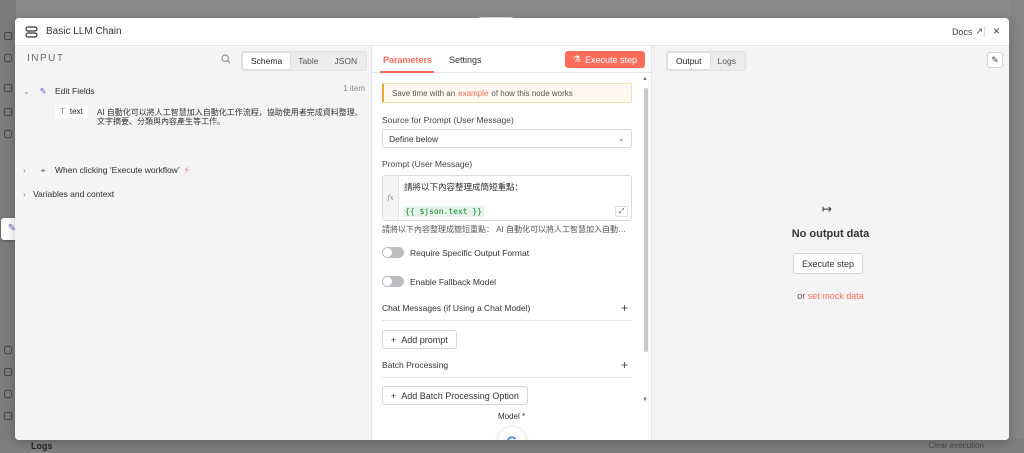 The image size is (1024, 453). Describe the element at coordinates (43, 169) in the screenshot. I see `cursor-click-icon: ⌖` at that location.